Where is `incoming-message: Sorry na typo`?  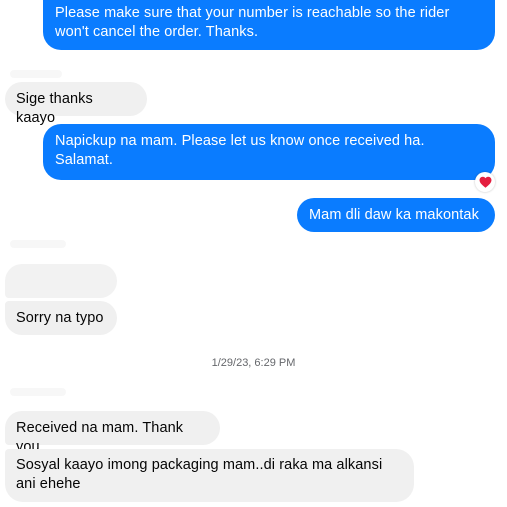
incoming-message: Sorry na typo is located at coordinates (61, 318).